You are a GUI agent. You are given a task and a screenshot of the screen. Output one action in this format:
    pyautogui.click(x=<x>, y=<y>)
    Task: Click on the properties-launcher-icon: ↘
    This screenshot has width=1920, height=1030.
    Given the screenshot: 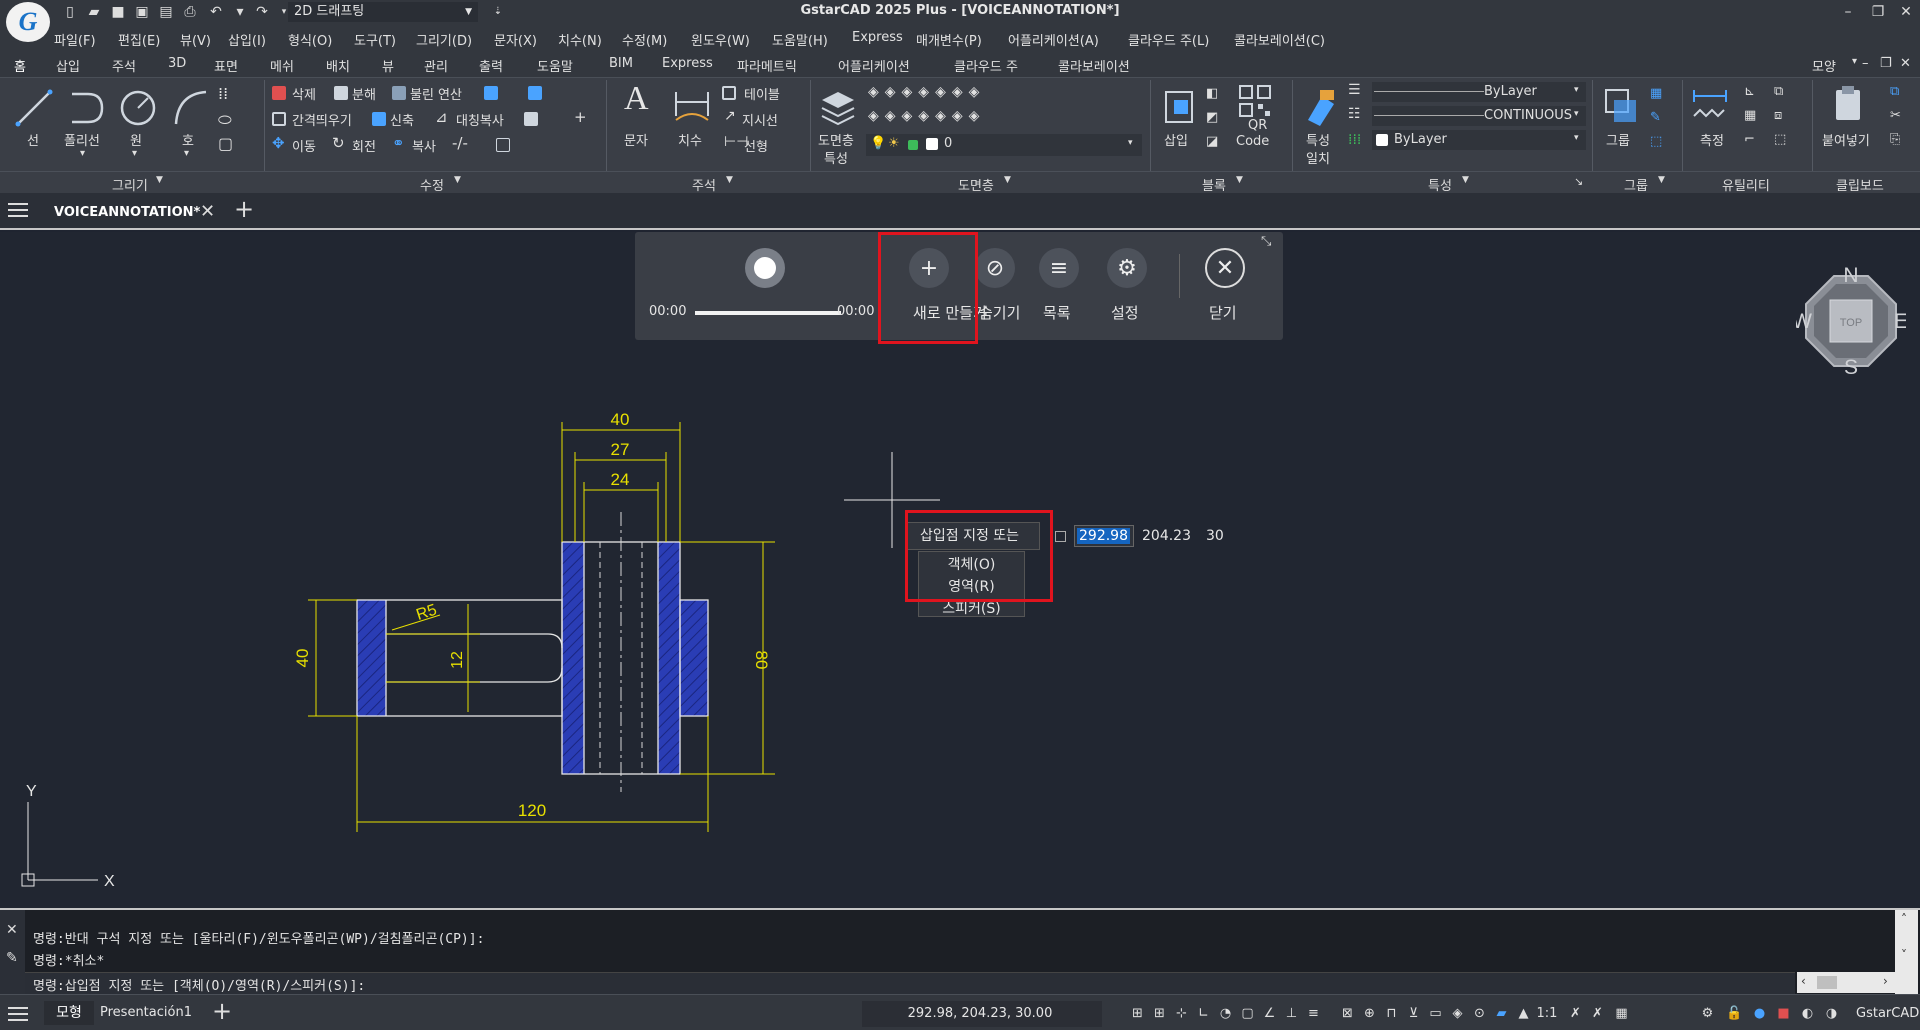 What is the action you would take?
    pyautogui.click(x=1578, y=181)
    